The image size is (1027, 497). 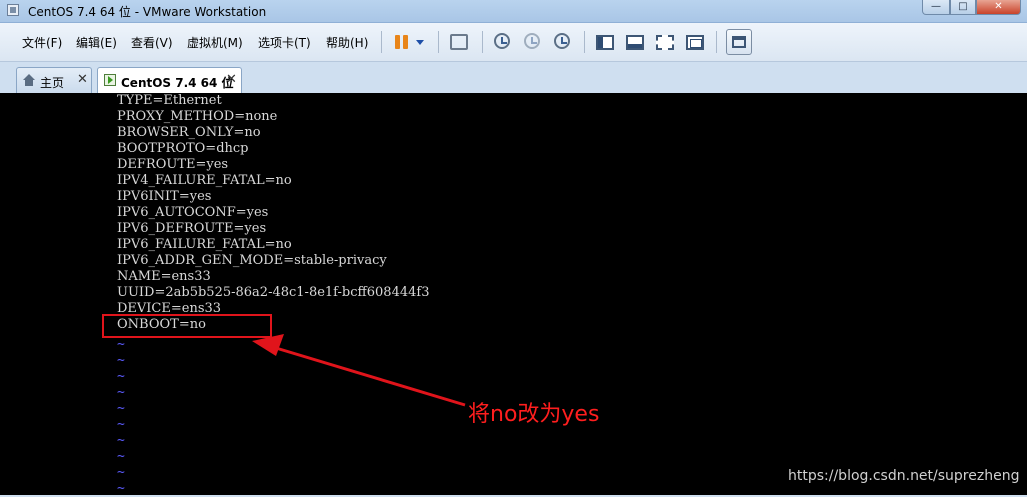 I want to click on terminal-line: IPV6INIT=yes, so click(x=164, y=196).